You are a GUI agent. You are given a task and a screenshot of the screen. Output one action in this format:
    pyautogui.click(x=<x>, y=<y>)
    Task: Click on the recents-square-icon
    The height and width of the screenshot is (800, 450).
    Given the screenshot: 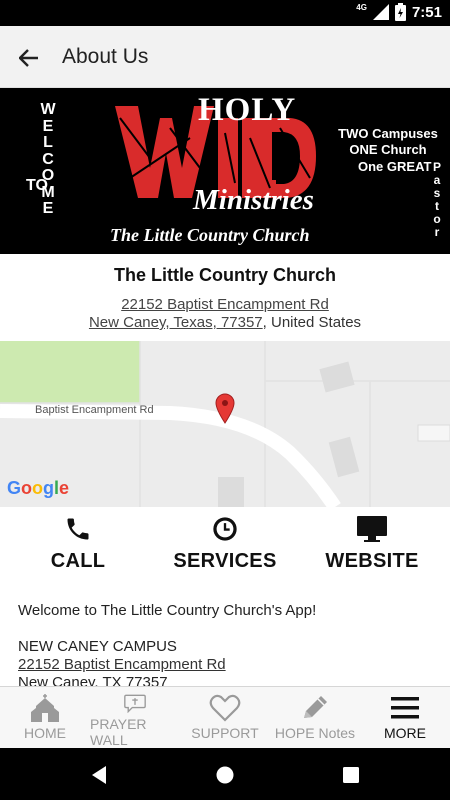 What is the action you would take?
    pyautogui.click(x=351, y=775)
    